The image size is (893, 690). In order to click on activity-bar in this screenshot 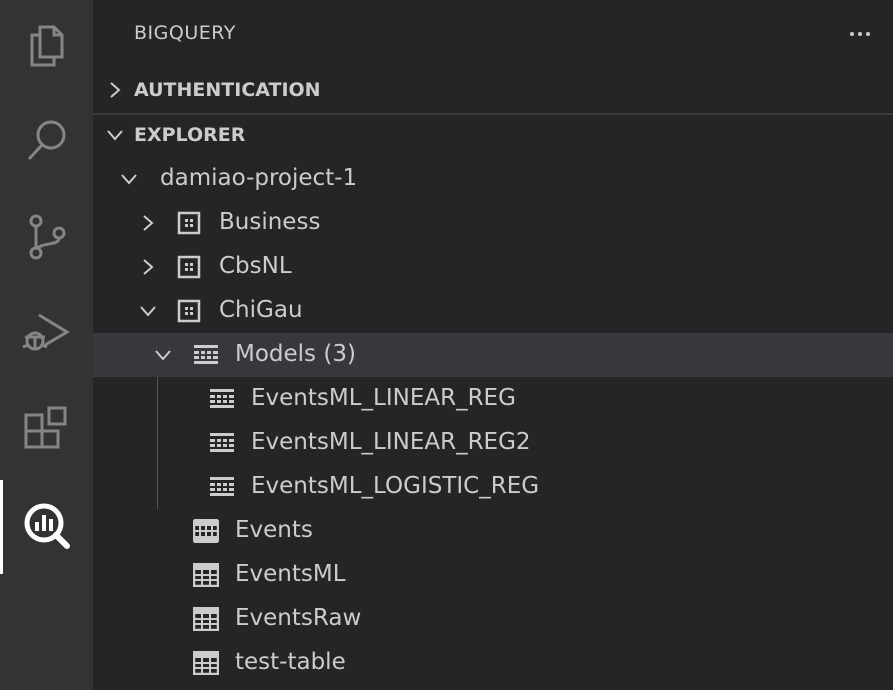, I will do `click(46, 345)`.